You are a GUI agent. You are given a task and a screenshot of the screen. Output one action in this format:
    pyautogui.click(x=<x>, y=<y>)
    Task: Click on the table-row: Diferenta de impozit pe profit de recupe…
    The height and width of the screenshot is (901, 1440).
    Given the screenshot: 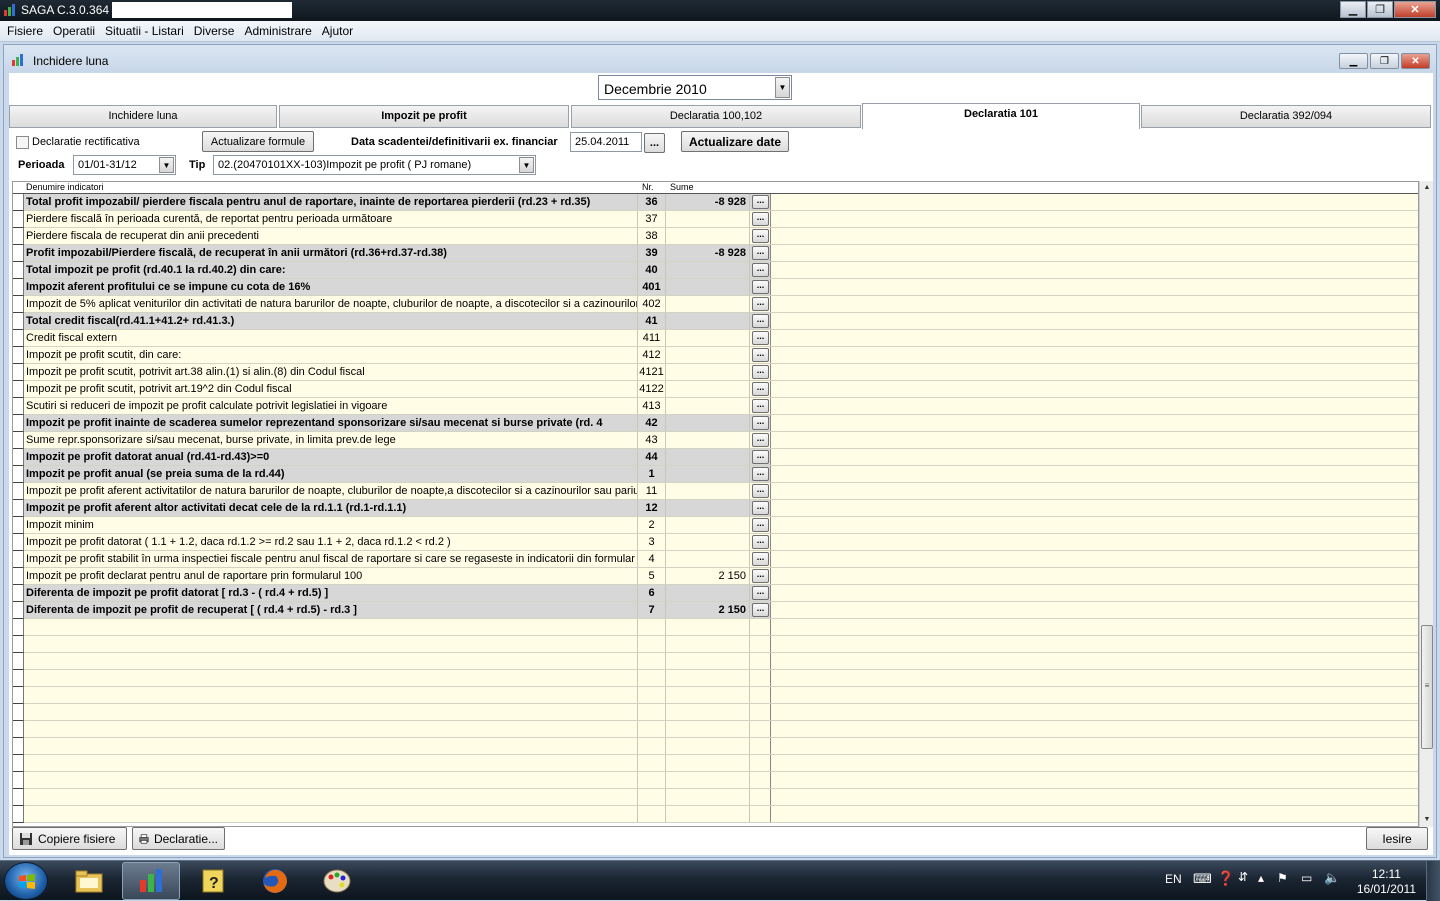 What is the action you would take?
    pyautogui.click(x=715, y=610)
    